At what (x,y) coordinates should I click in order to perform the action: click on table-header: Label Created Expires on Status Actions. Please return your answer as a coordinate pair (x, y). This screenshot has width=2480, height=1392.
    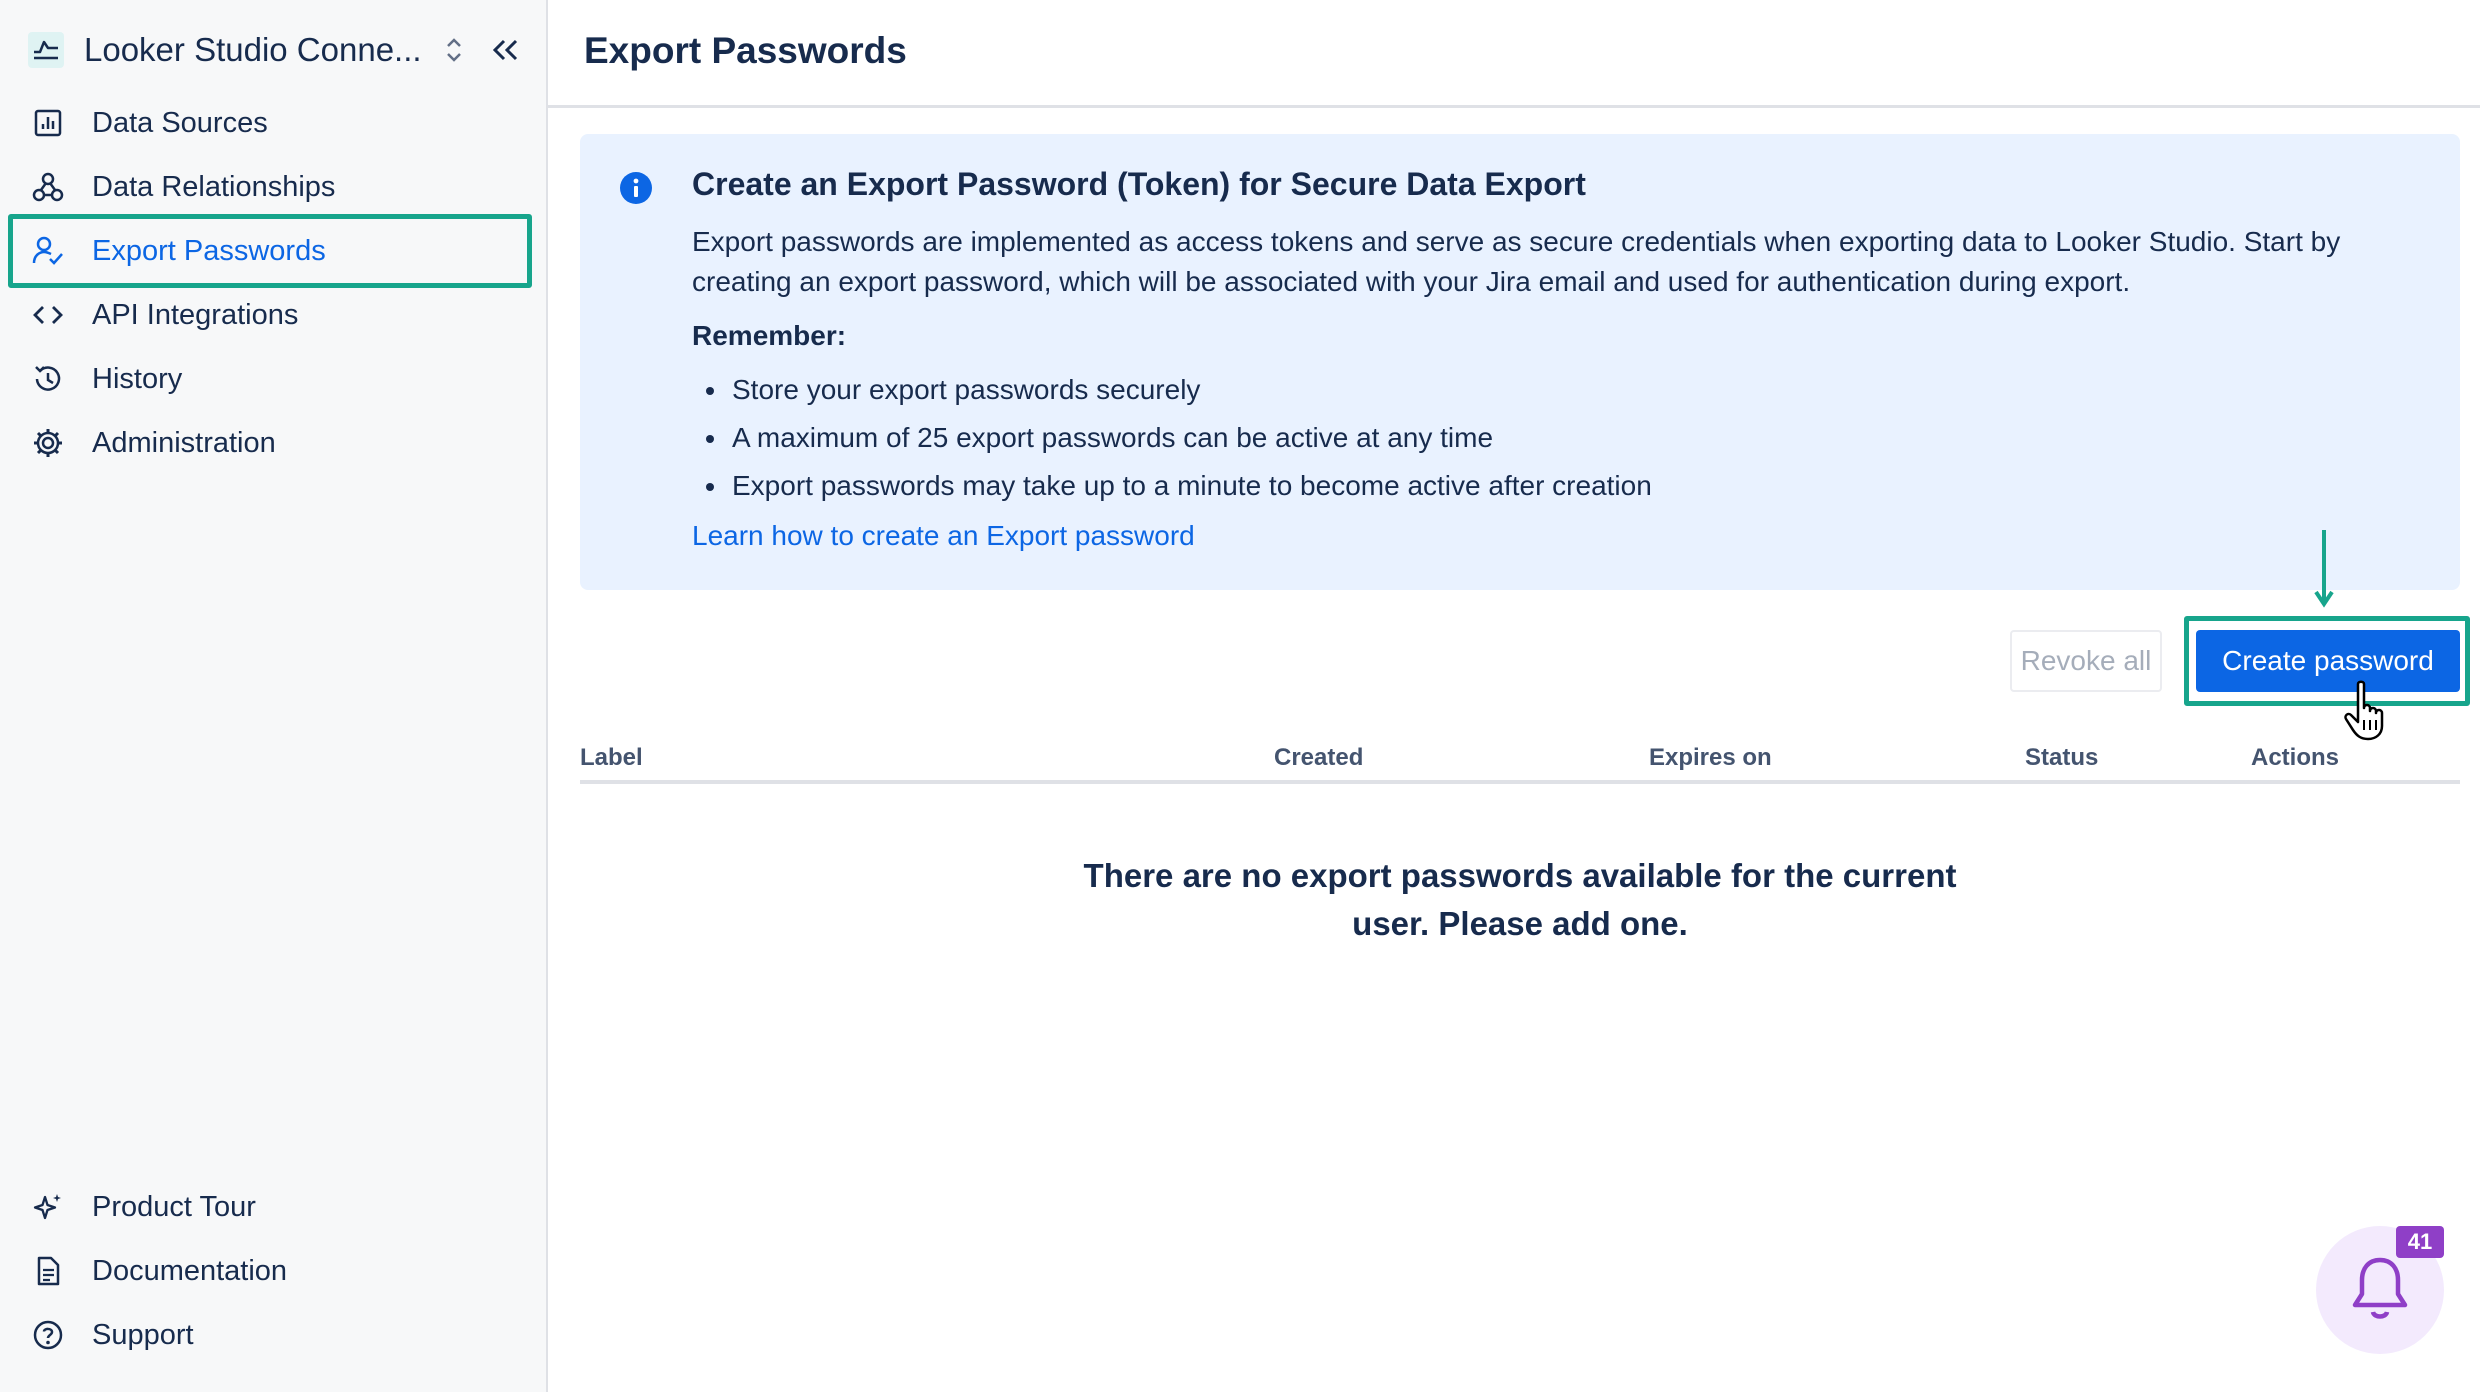
    Looking at the image, I should click on (1520, 762).